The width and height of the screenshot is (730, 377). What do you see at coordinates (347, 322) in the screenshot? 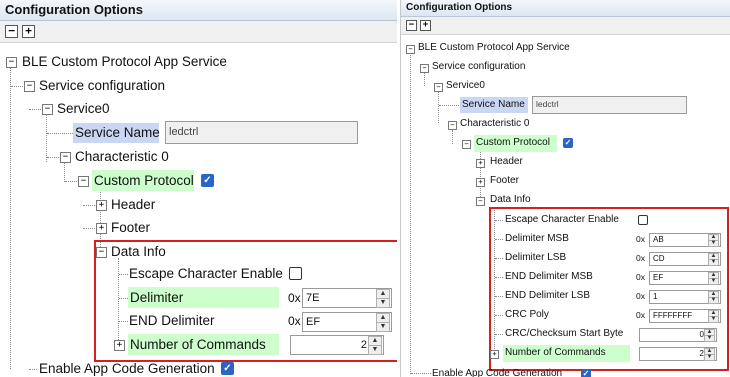
I see `end-delimiter-spinner: EF ▲ ▼` at bounding box center [347, 322].